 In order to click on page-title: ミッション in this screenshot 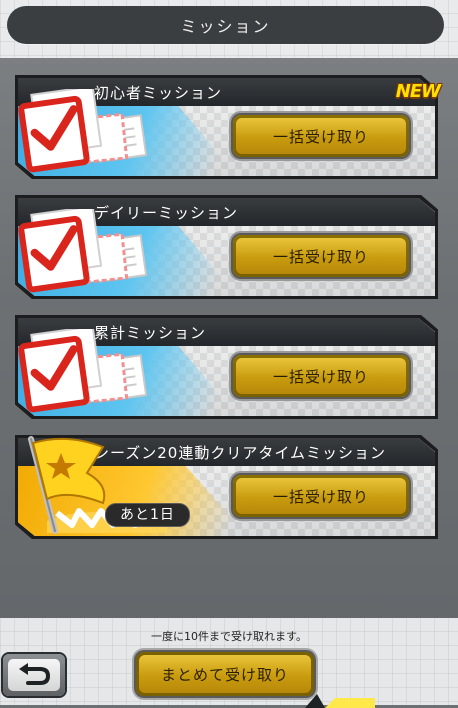, I will do `click(225, 25)`.